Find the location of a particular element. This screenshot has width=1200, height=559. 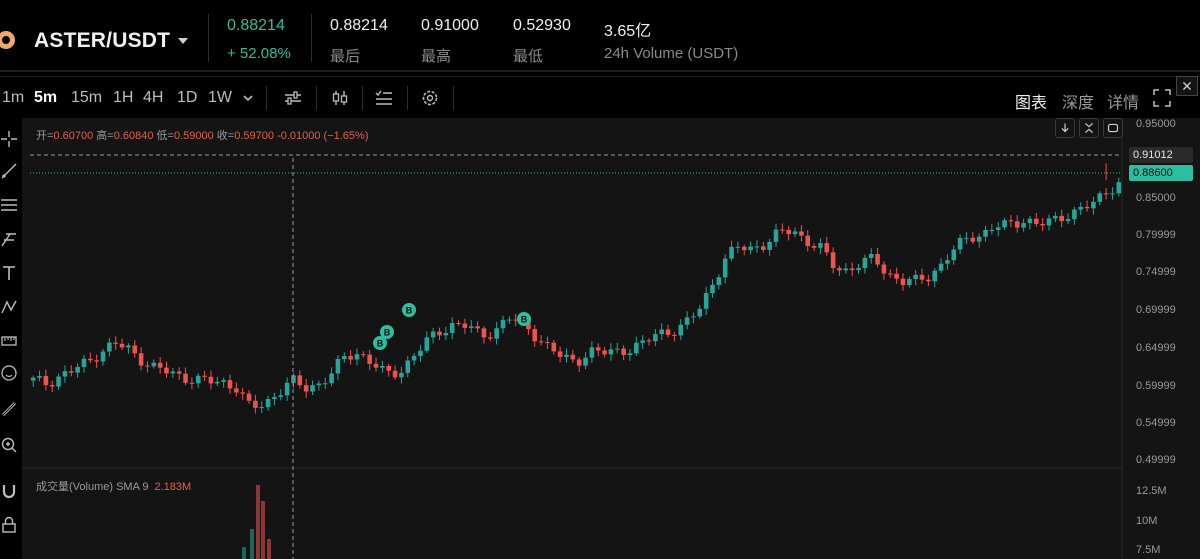

crosshair-icon is located at coordinates (9, 139).